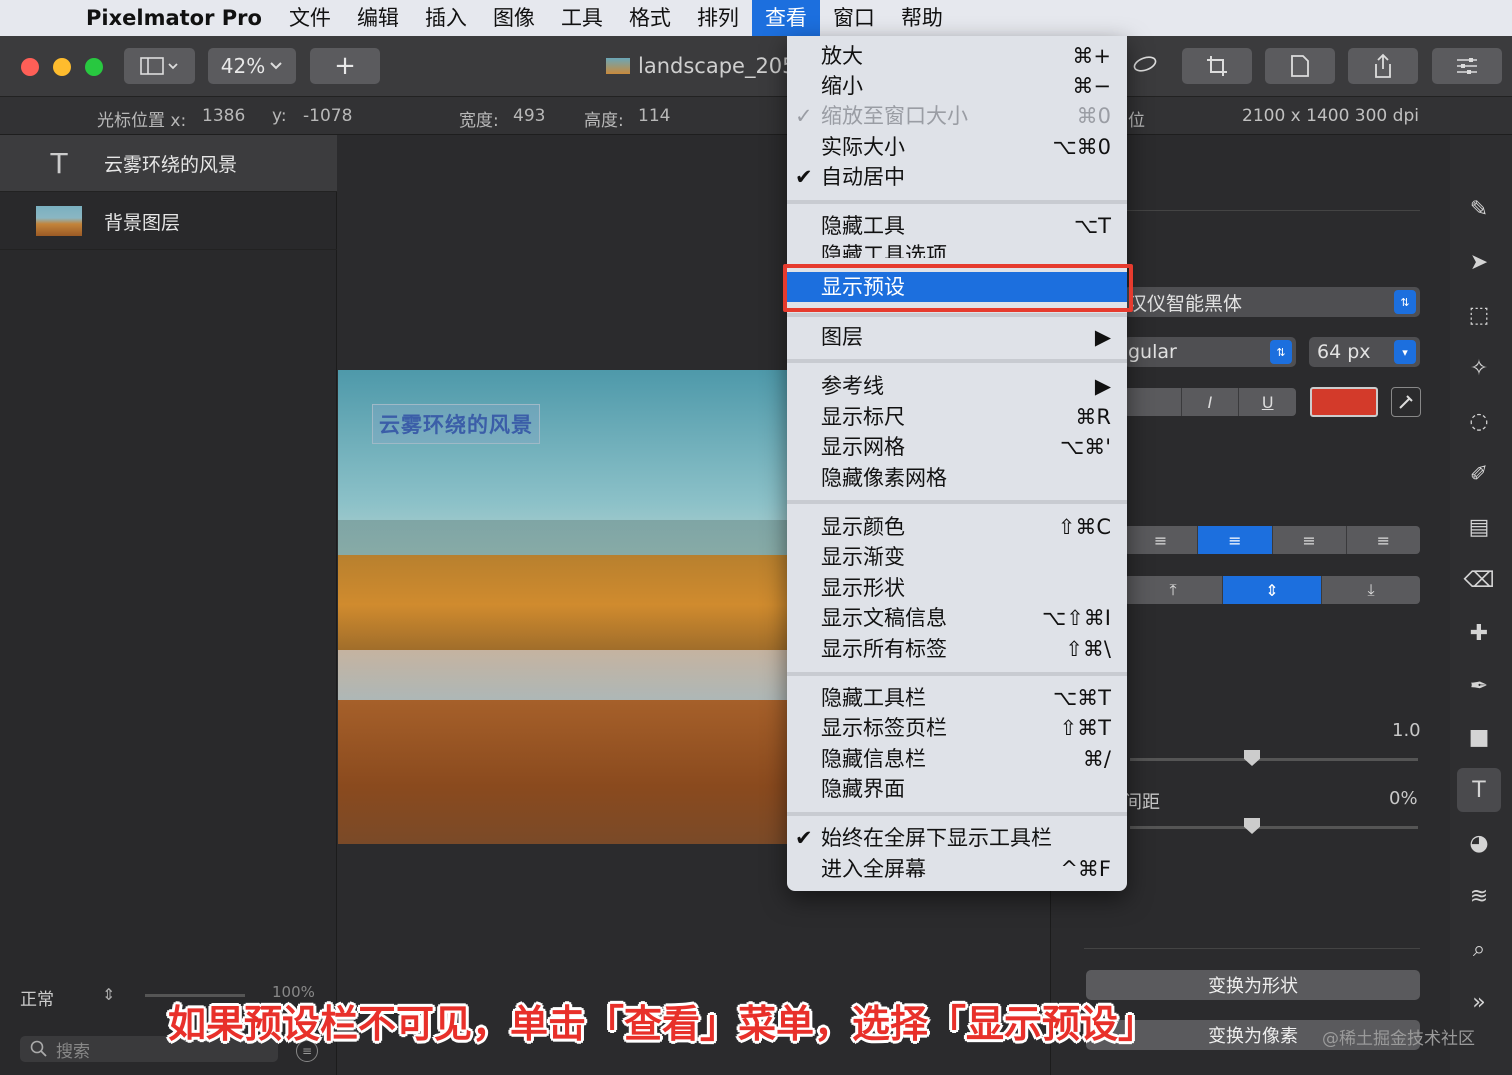  I want to click on align-bottom-icon: ⤓, so click(1371, 590).